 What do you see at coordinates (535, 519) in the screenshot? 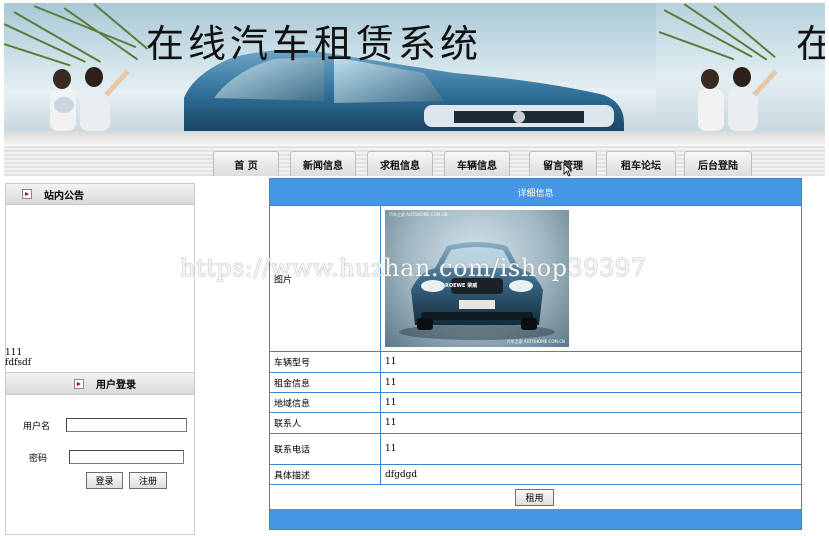
I see `detail-footer` at bounding box center [535, 519].